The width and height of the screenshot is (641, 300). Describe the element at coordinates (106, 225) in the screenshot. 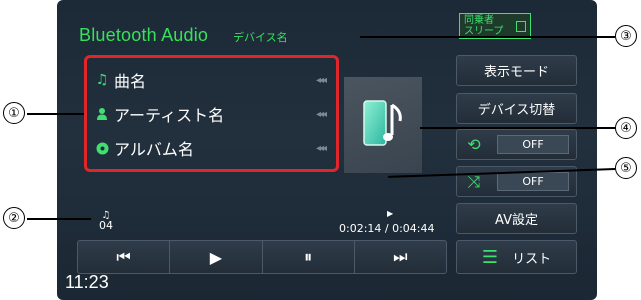

I see `track-number-value: 04` at that location.